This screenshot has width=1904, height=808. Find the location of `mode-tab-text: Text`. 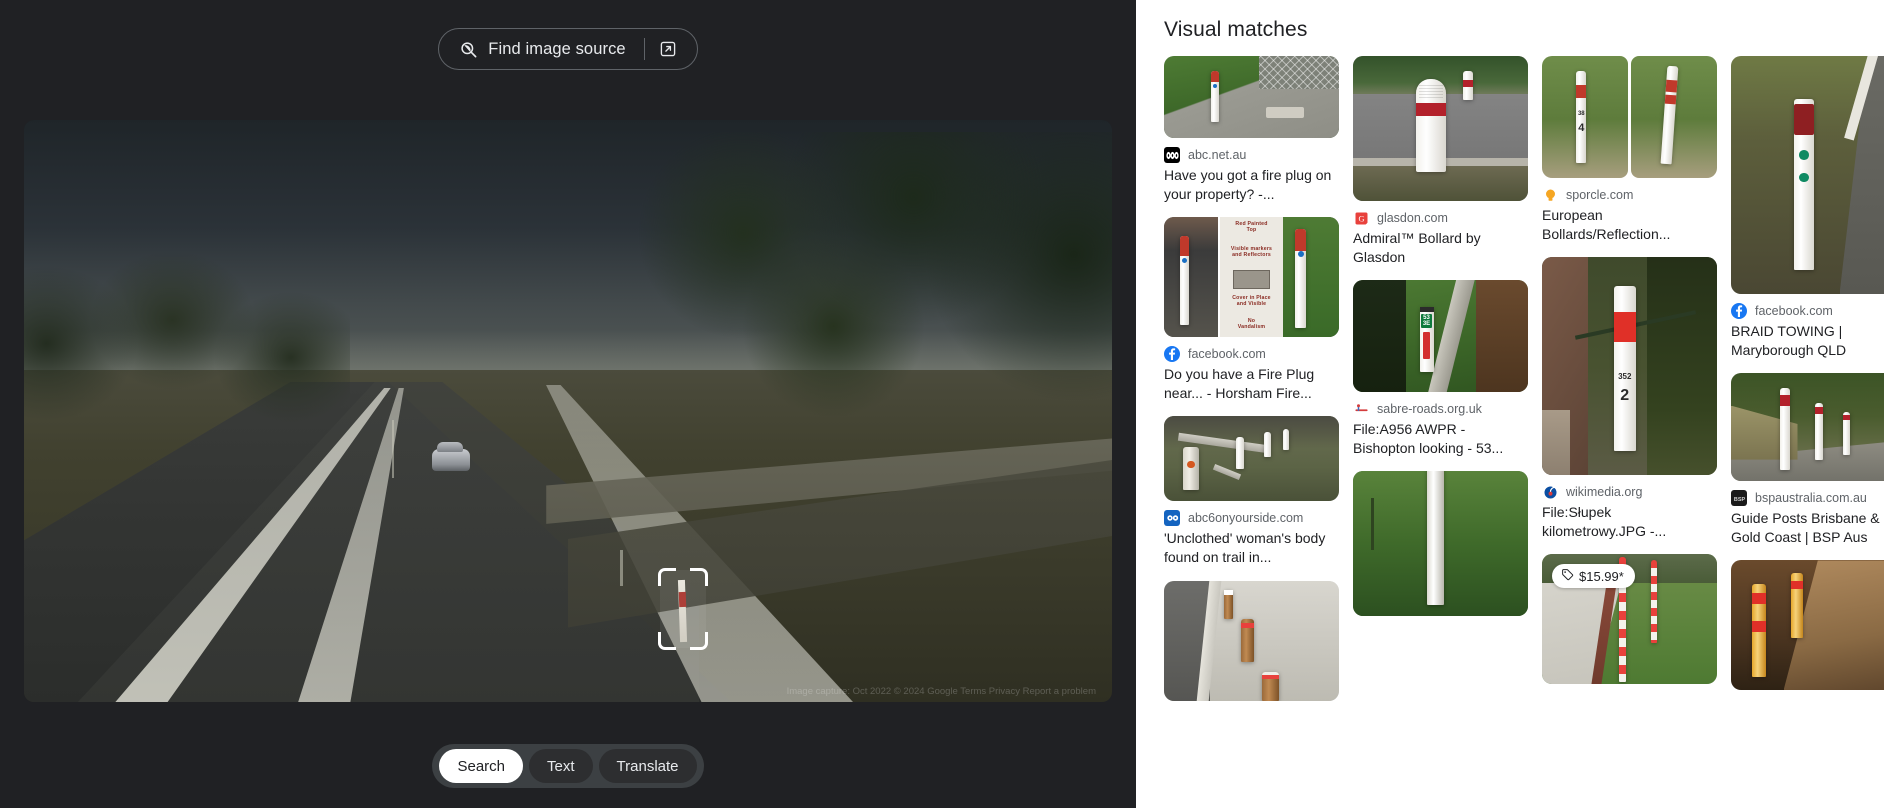

mode-tab-text: Text is located at coordinates (561, 766).